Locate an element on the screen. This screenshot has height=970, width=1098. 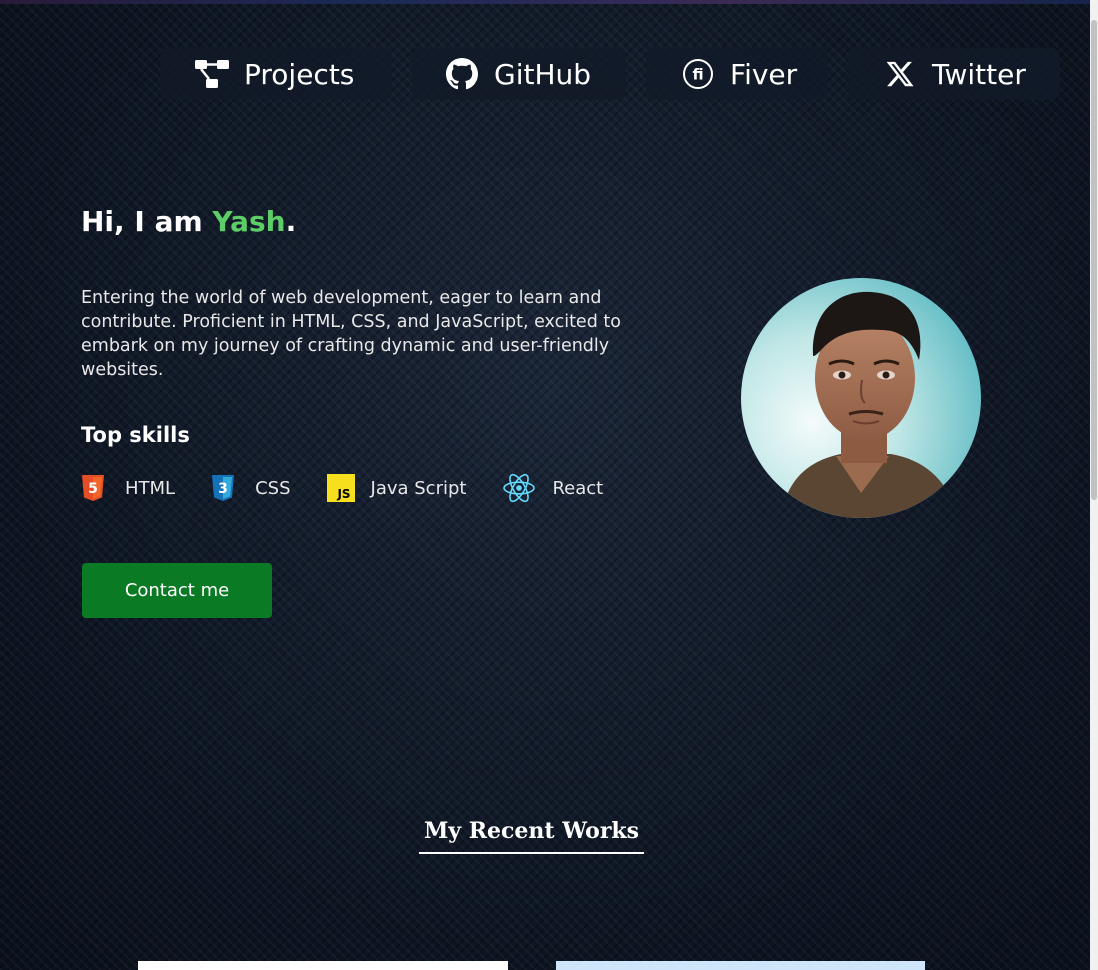
greeting-name: Yash is located at coordinates (249, 221).